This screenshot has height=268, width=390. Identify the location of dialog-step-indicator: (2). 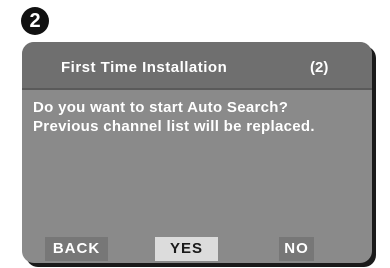
(319, 67).